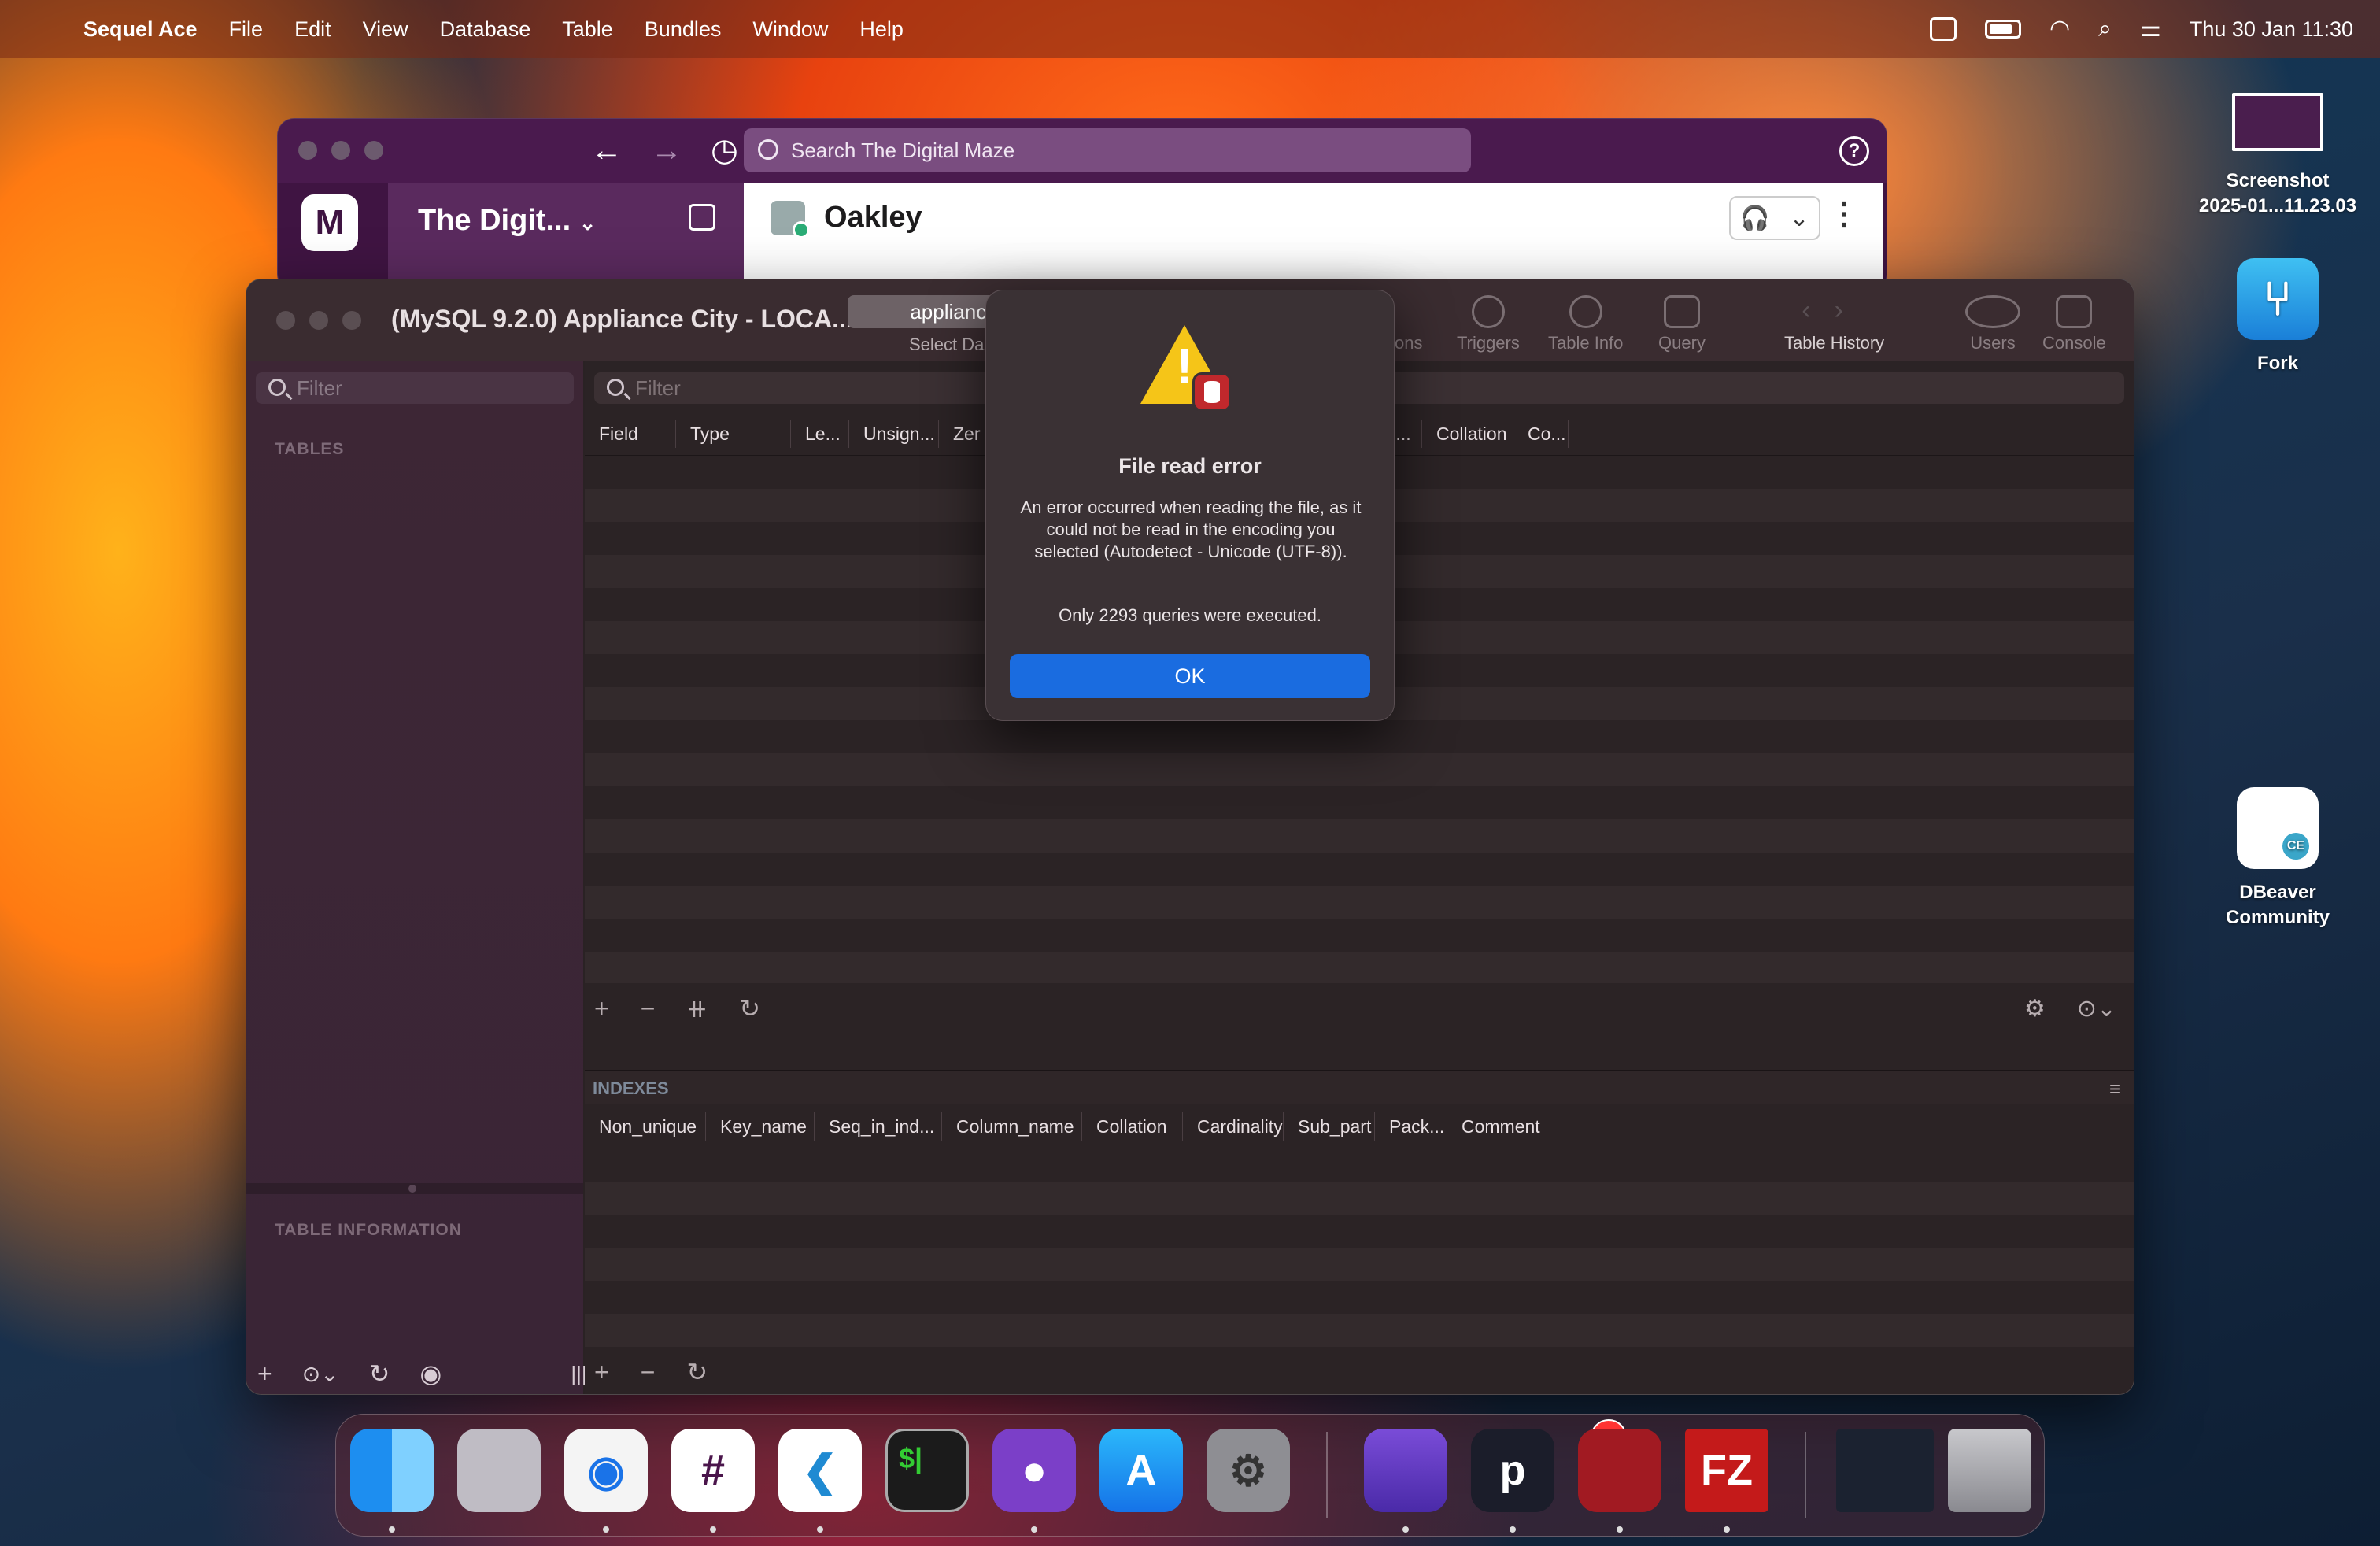 Image resolution: width=2380 pixels, height=1546 pixels. I want to click on menu-file: File, so click(246, 29).